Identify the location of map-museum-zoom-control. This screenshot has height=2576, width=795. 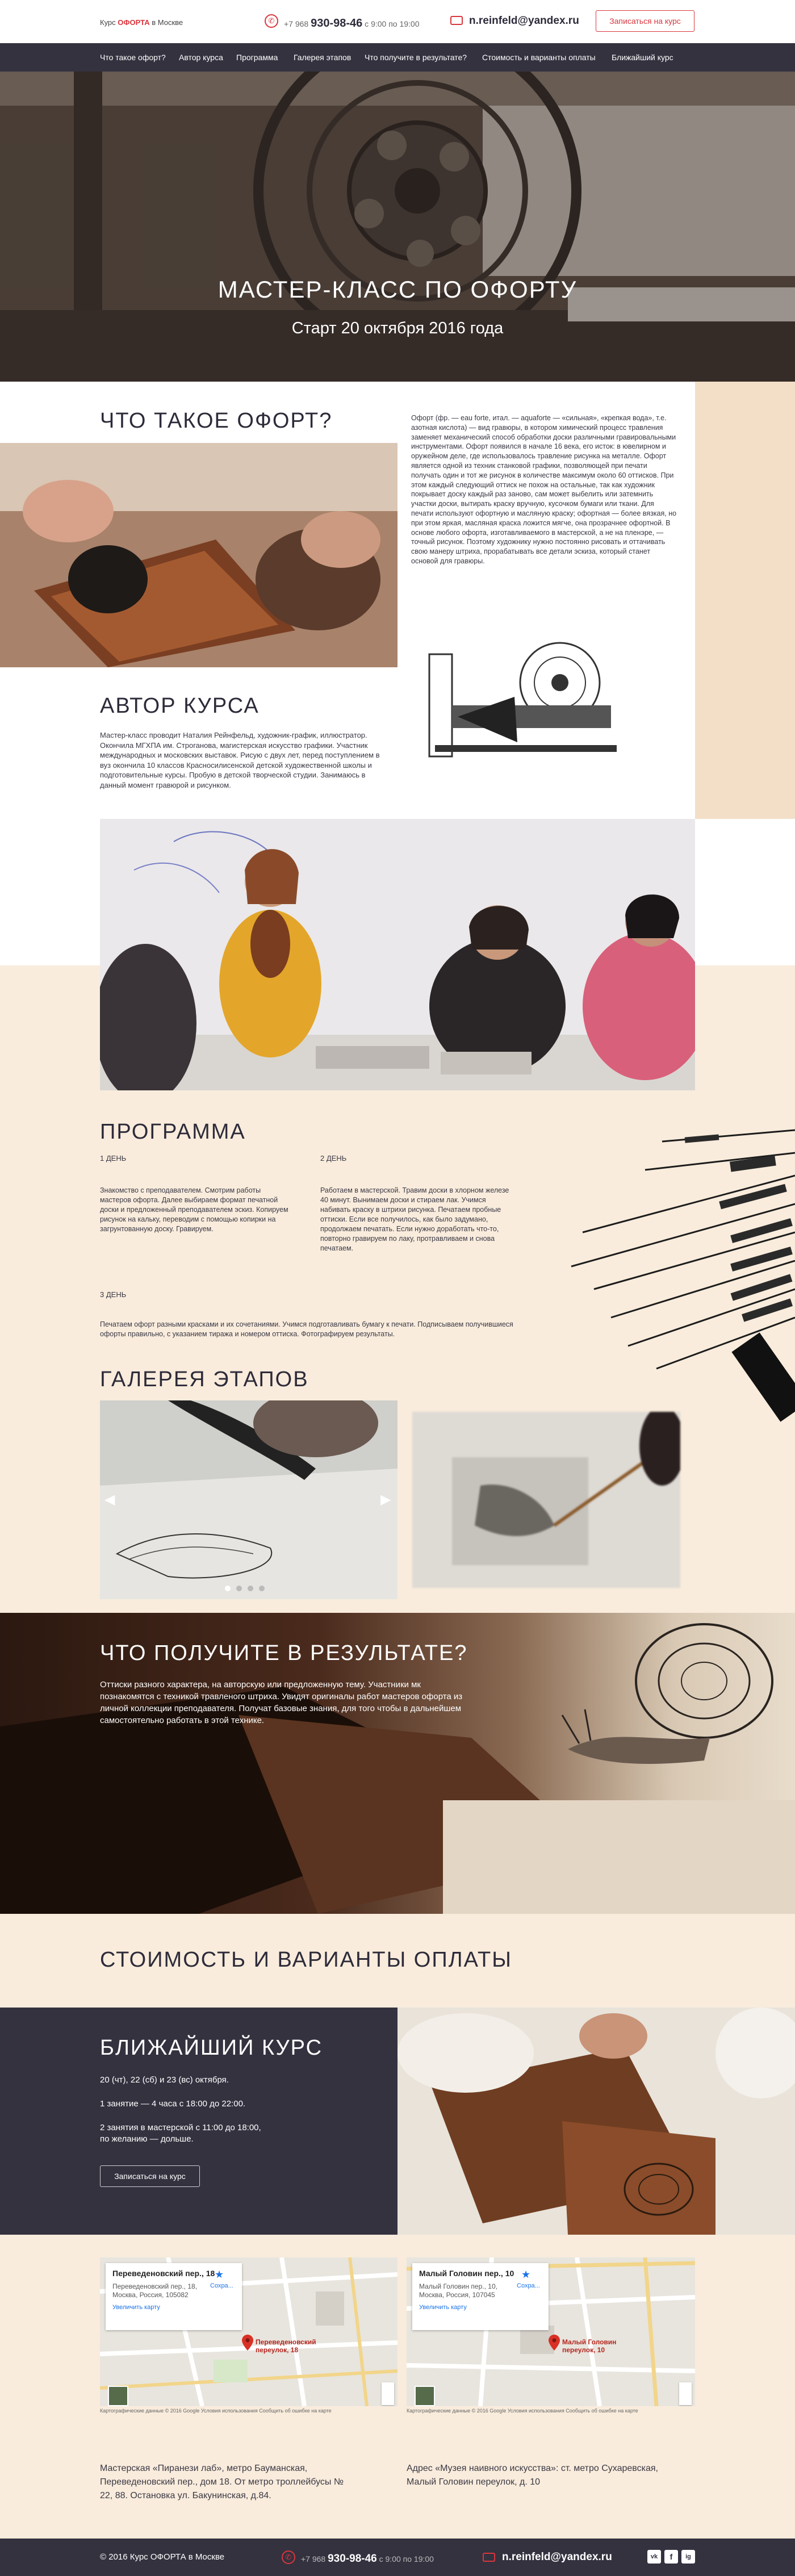
(685, 2393).